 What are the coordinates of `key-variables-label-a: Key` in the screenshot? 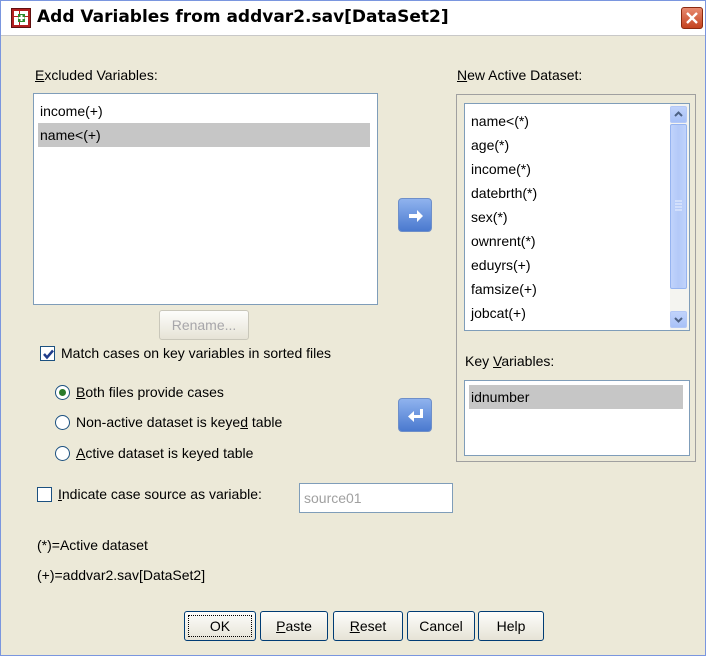 It's located at (479, 361).